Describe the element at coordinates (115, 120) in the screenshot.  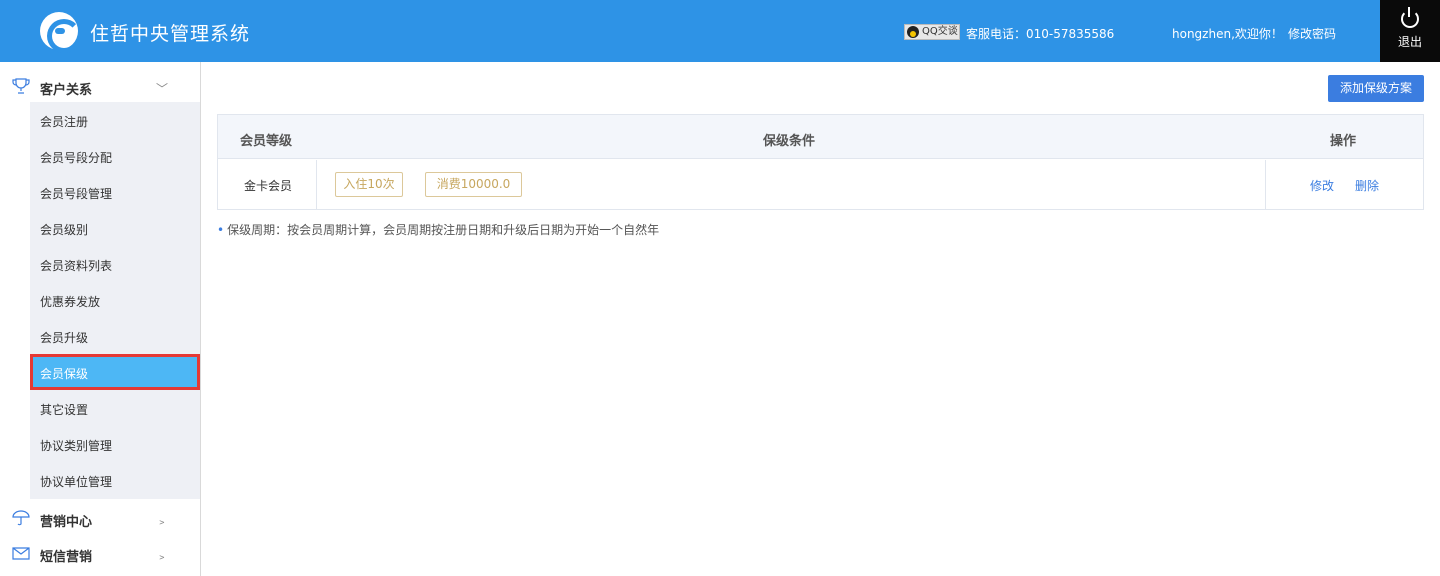
I see `sidebar-item-member-register: 会员注册` at that location.